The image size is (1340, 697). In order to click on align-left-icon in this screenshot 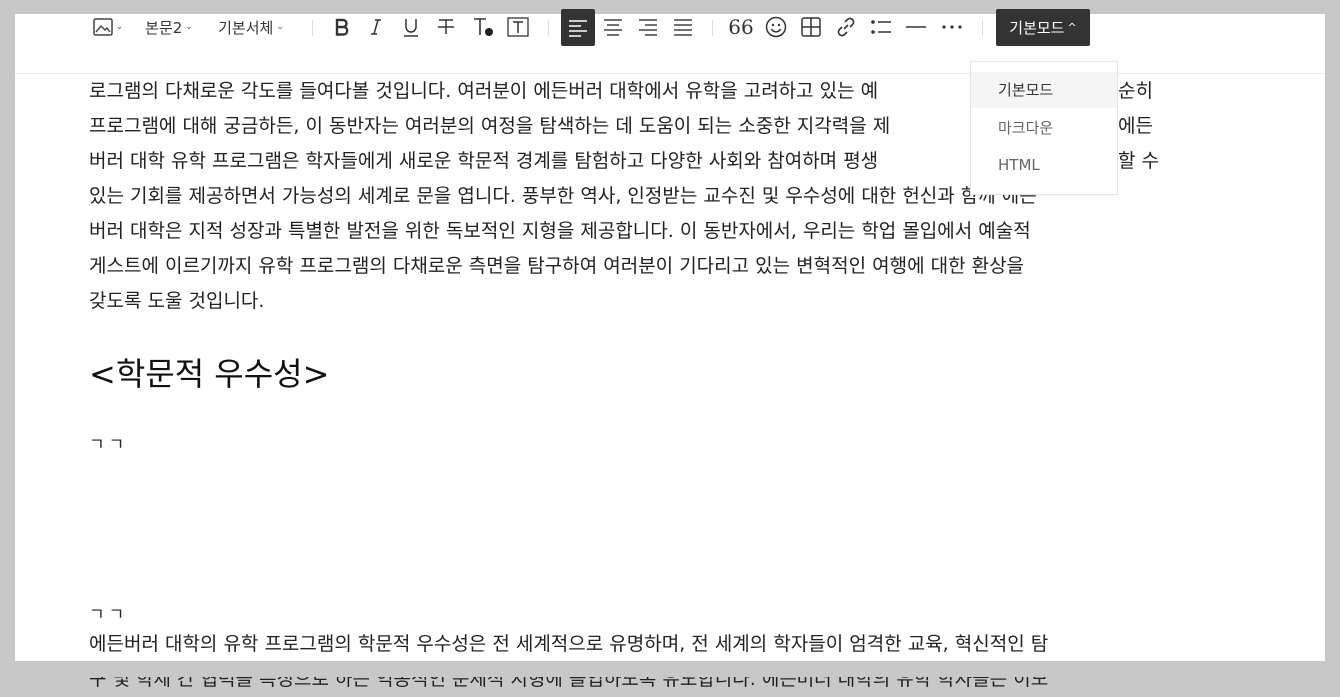, I will do `click(578, 28)`.